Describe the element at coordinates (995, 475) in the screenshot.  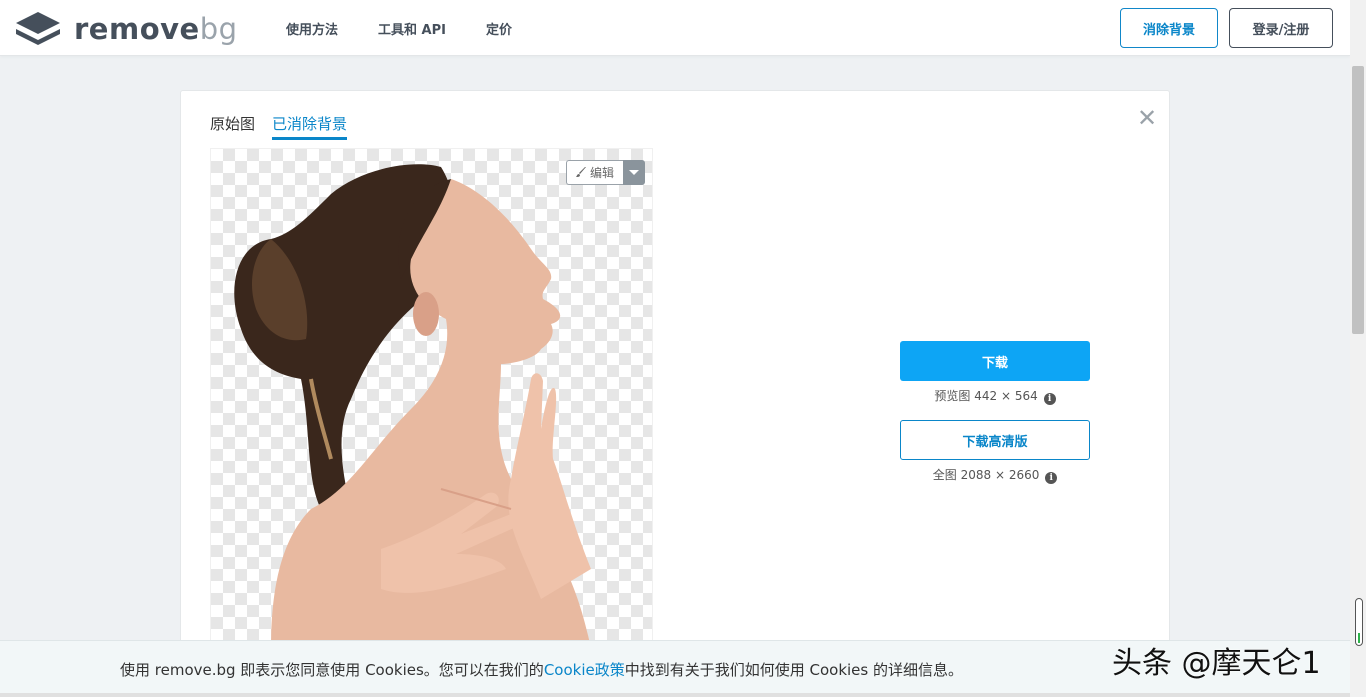
I see `full-size-info: 全图 2088 × 2660 i` at that location.